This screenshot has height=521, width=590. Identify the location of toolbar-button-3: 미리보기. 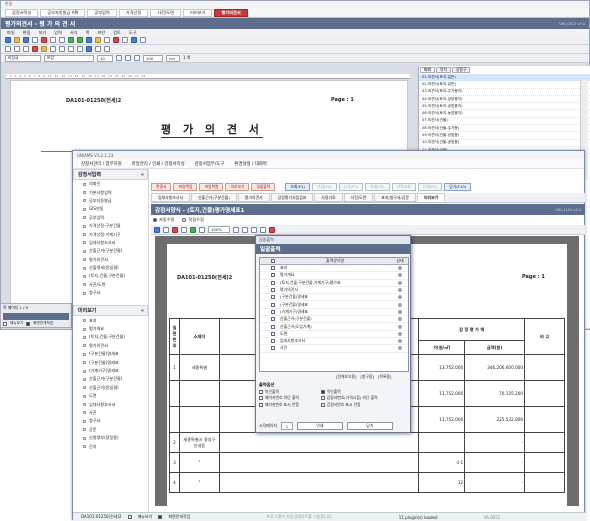
(237, 187).